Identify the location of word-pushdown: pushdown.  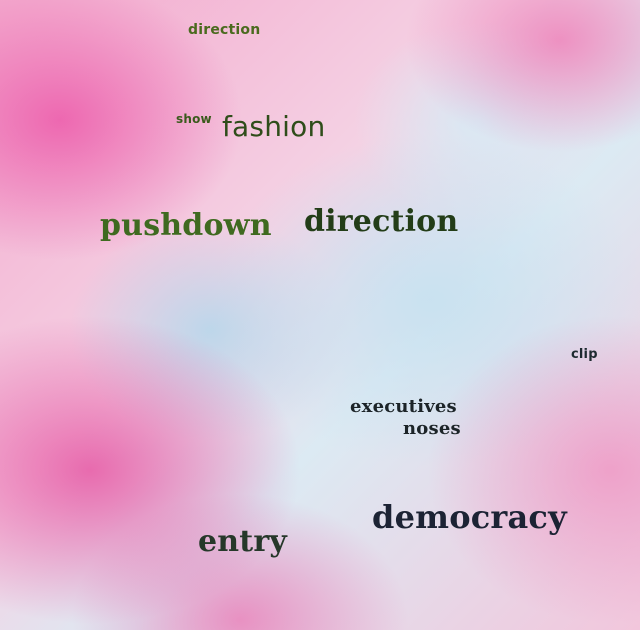
(186, 225).